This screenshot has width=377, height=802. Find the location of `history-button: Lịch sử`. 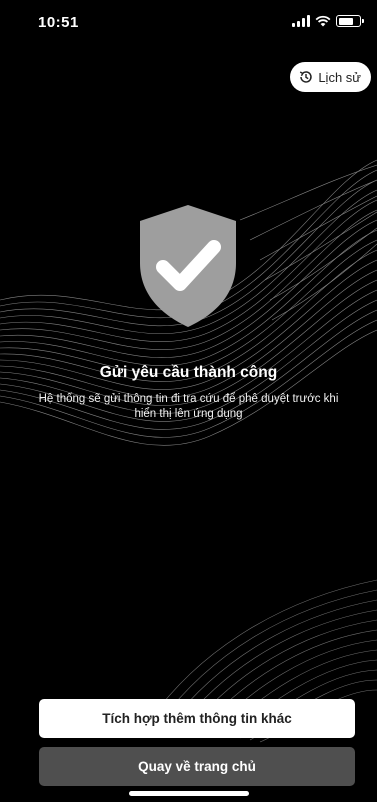

history-button: Lịch sử is located at coordinates (330, 77).